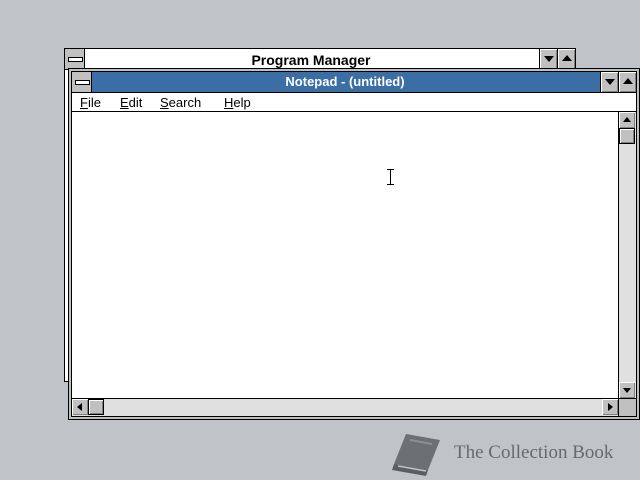  I want to click on horizontal-scroll-thumb, so click(96, 407).